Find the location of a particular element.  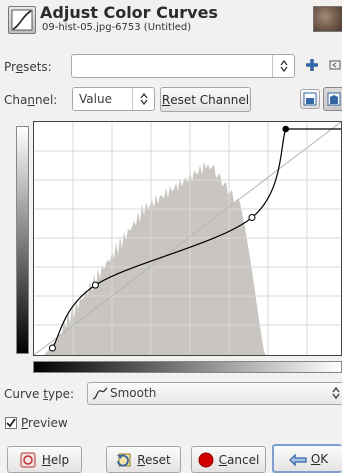

presets-dropdown-arrow-icon is located at coordinates (283, 66).